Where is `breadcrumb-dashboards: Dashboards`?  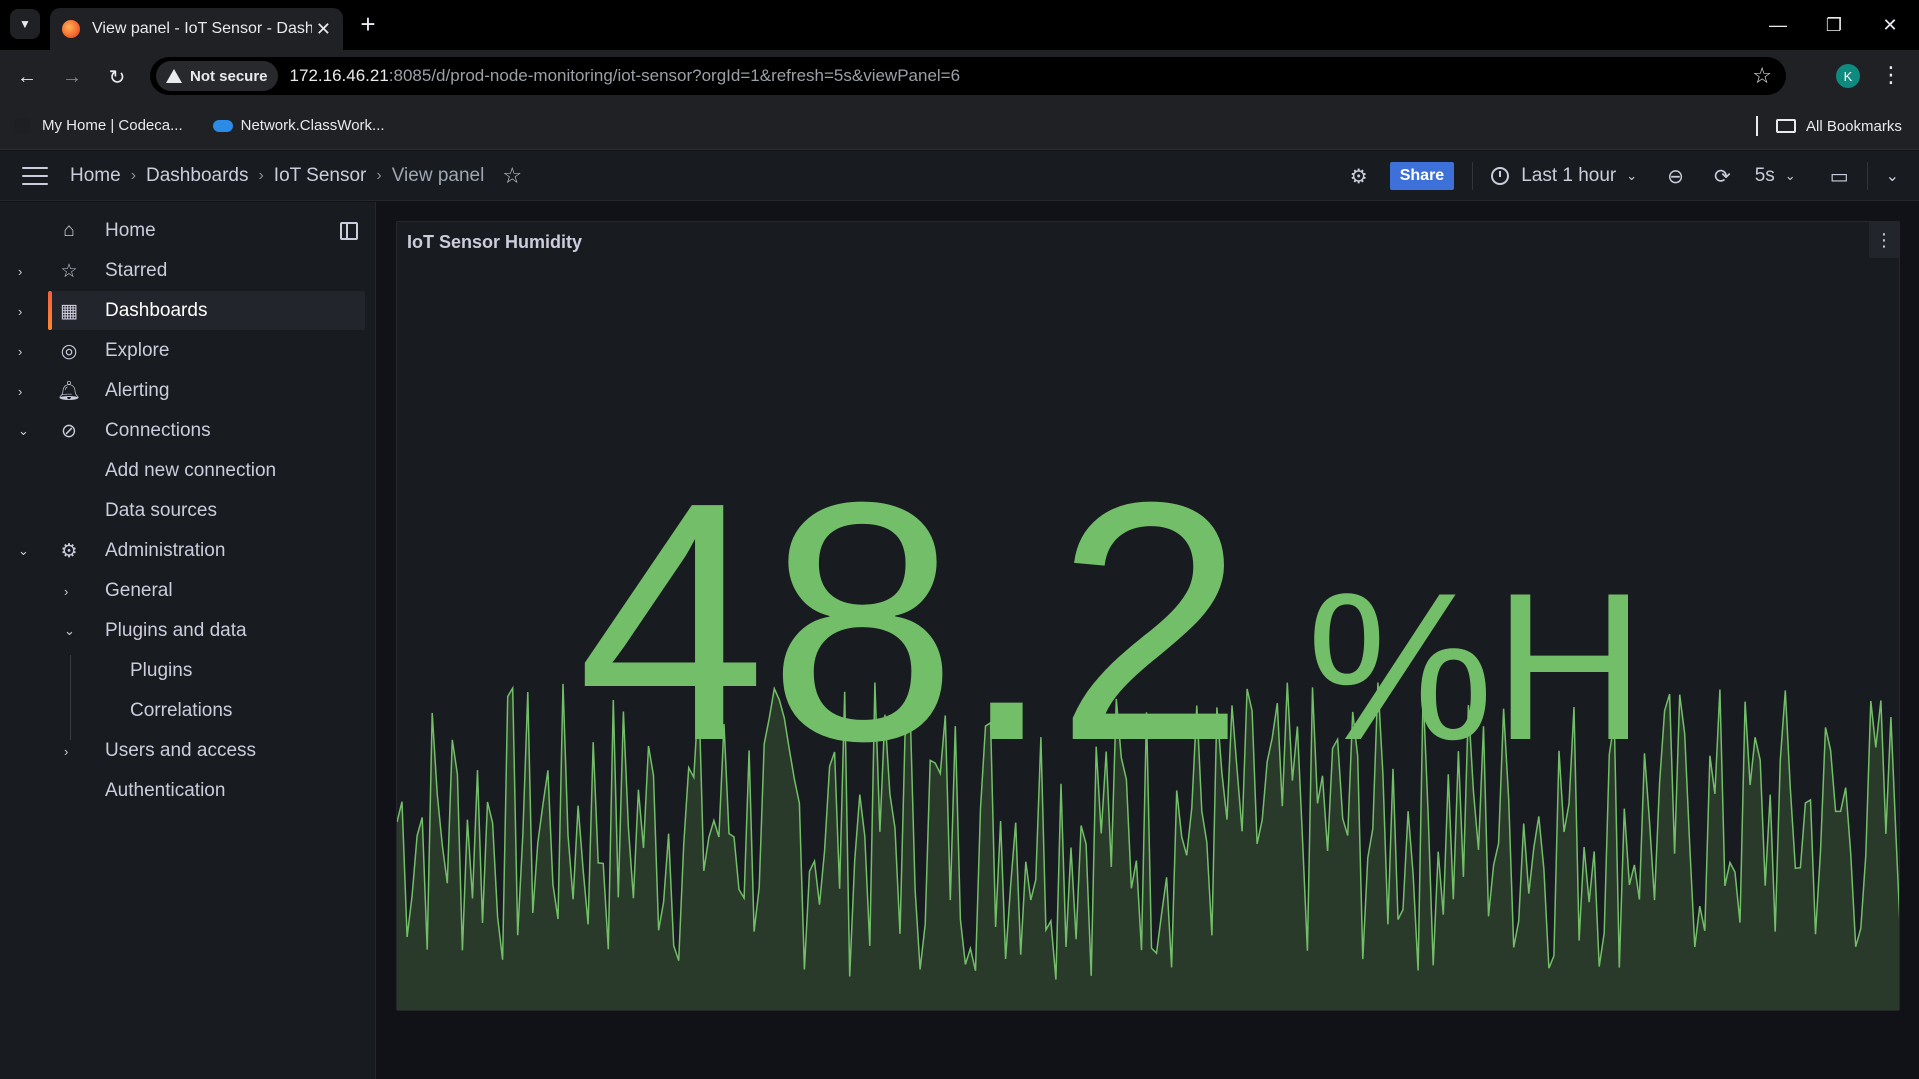
breadcrumb-dashboards: Dashboards is located at coordinates (197, 176).